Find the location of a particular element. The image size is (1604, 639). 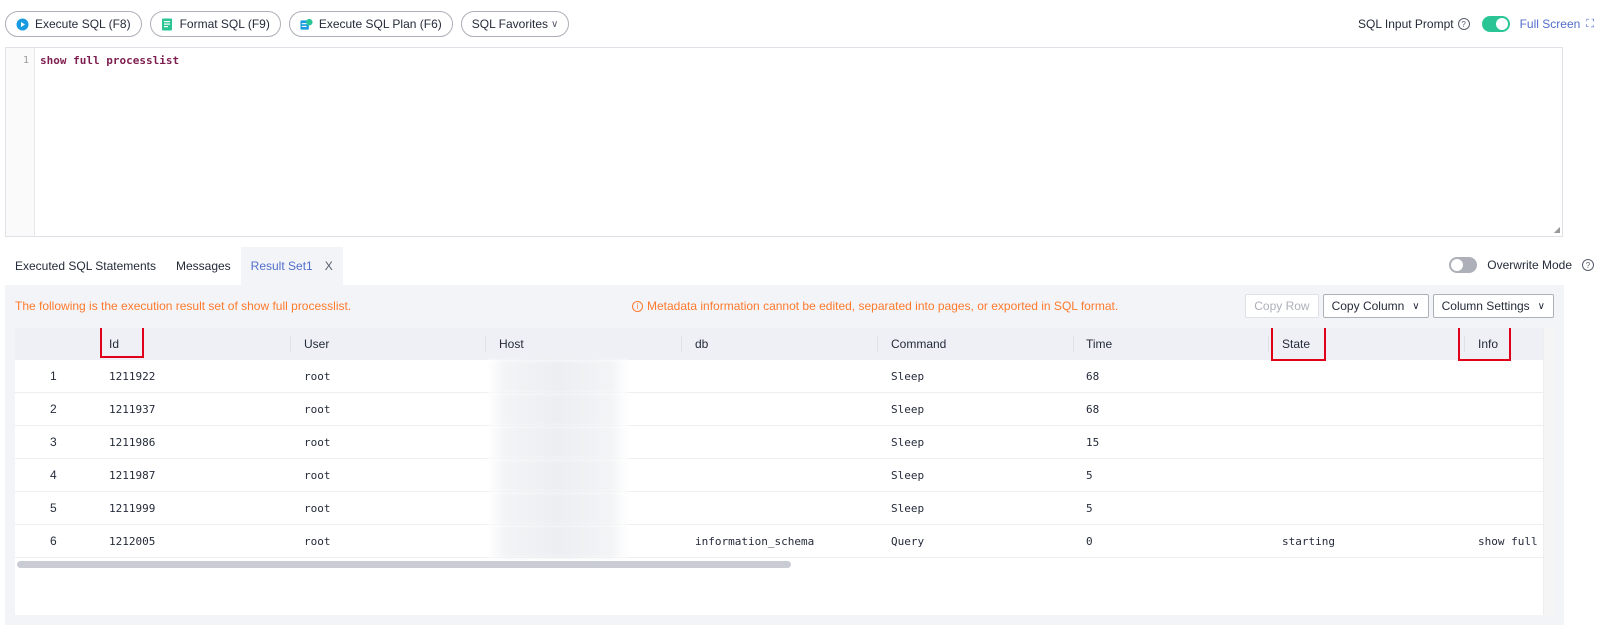

column-header-id: Id is located at coordinates (114, 344).